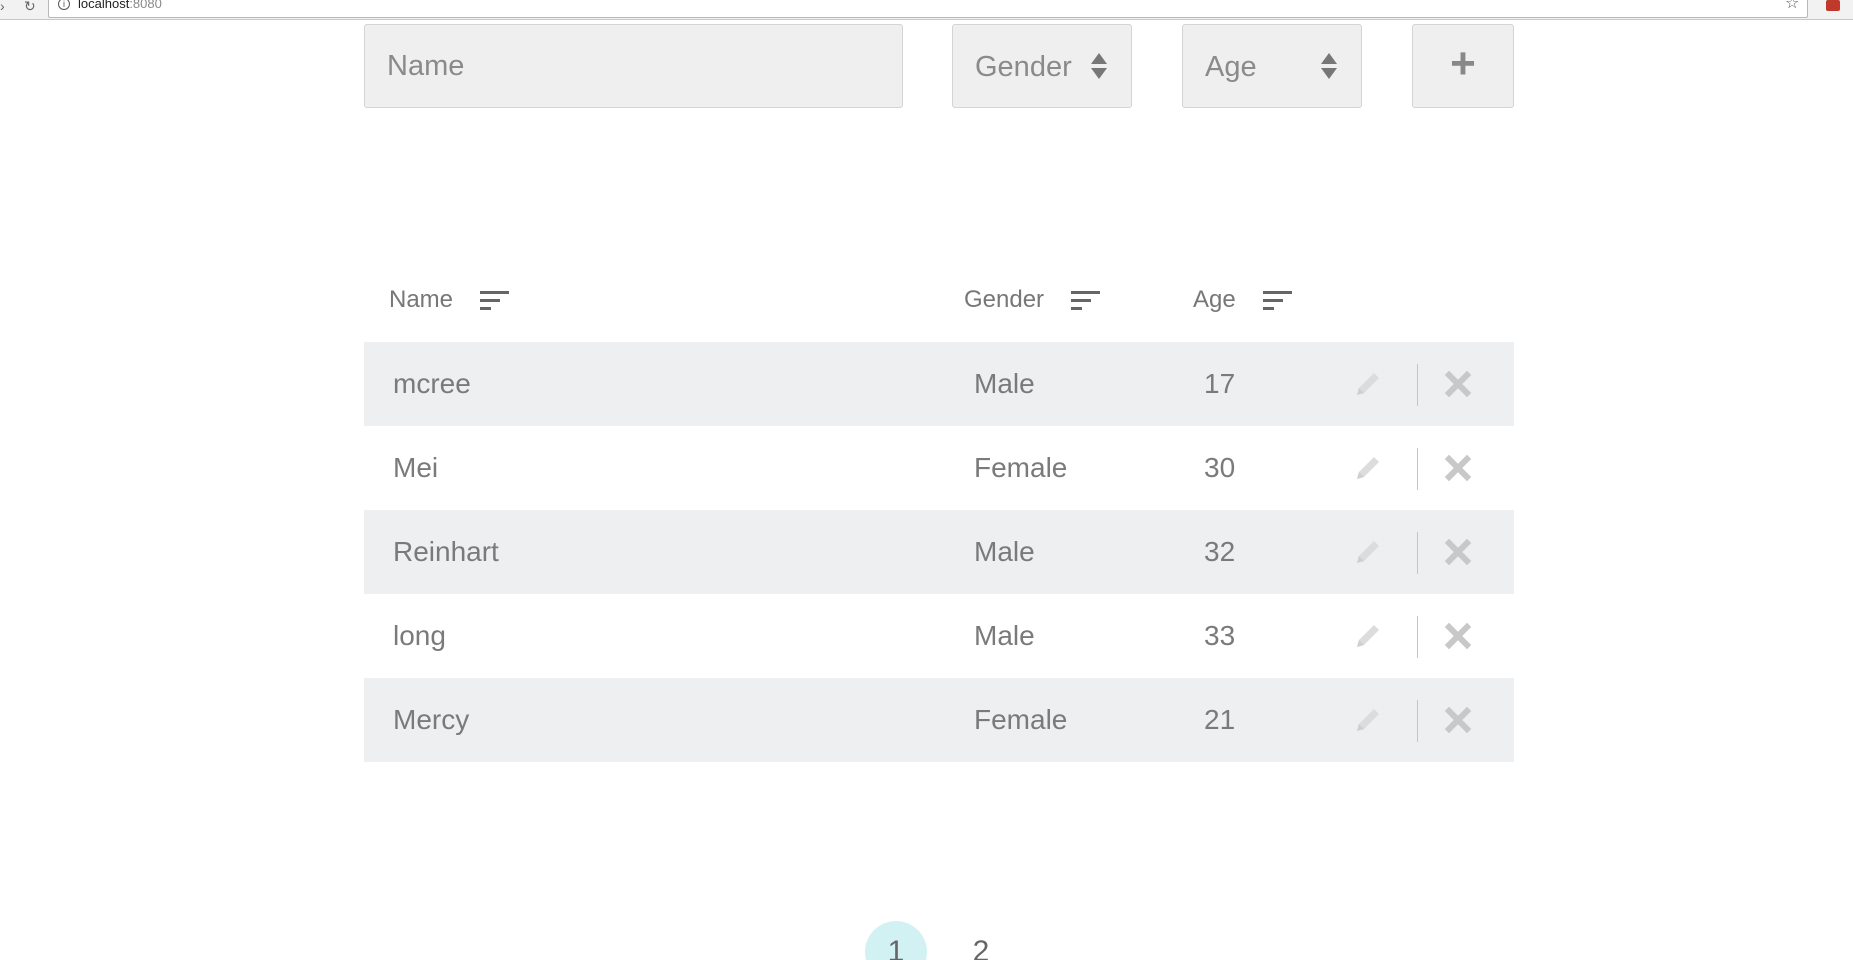 This screenshot has width=1853, height=960. Describe the element at coordinates (1220, 383) in the screenshot. I see `cell-age: 17` at that location.